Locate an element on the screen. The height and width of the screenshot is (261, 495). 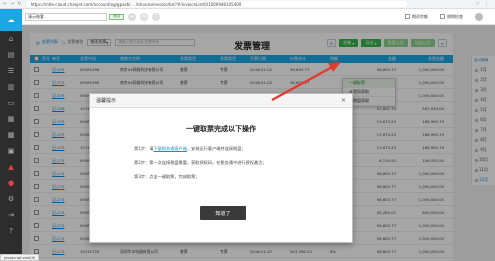
grid-icon: ▩ is located at coordinates (11, 135).